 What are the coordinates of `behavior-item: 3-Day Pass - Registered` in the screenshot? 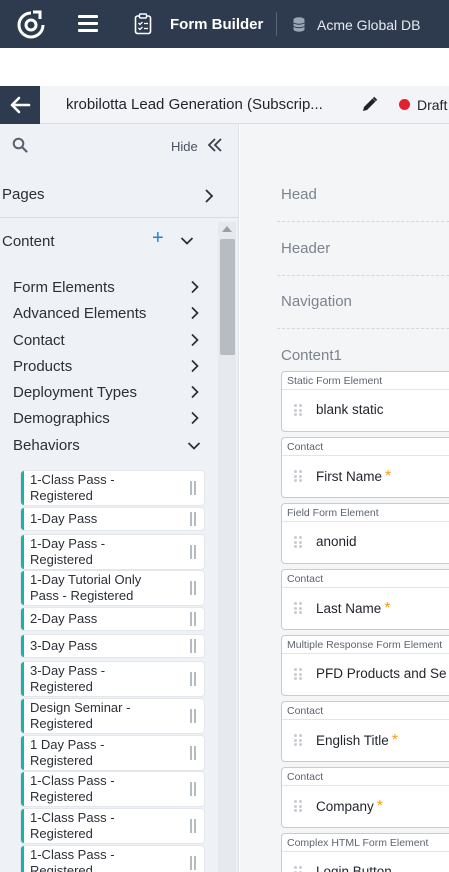 It's located at (112, 679).